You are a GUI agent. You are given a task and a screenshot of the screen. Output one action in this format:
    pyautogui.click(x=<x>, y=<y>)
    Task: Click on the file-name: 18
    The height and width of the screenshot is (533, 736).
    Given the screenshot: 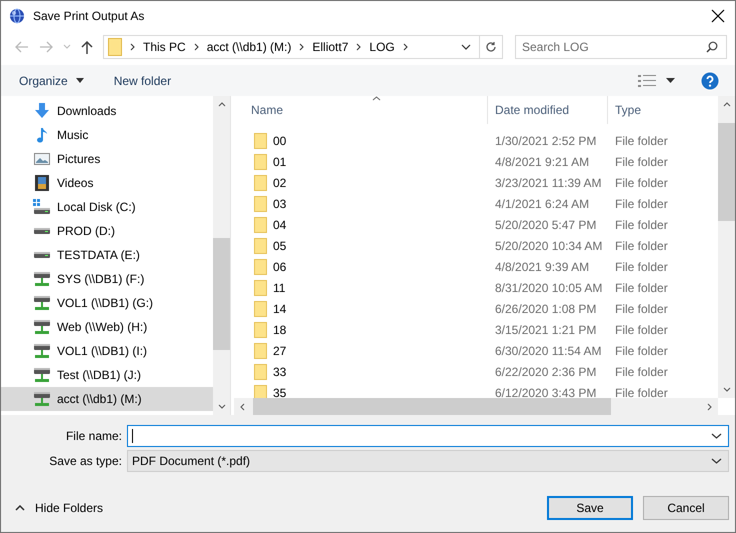 What is the action you would take?
    pyautogui.click(x=279, y=329)
    